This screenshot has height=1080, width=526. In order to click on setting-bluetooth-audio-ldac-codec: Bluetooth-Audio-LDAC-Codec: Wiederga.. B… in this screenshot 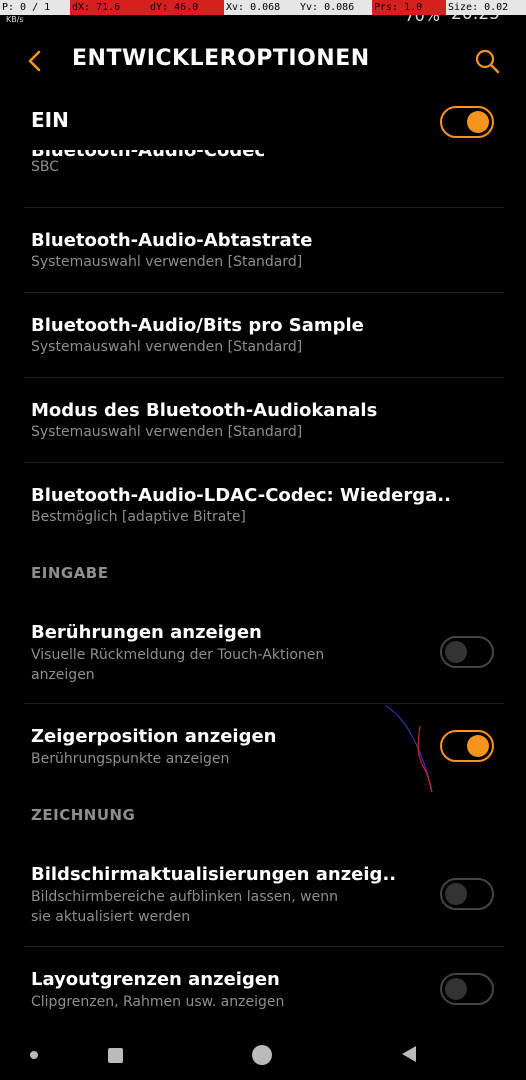, I will do `click(263, 505)`.